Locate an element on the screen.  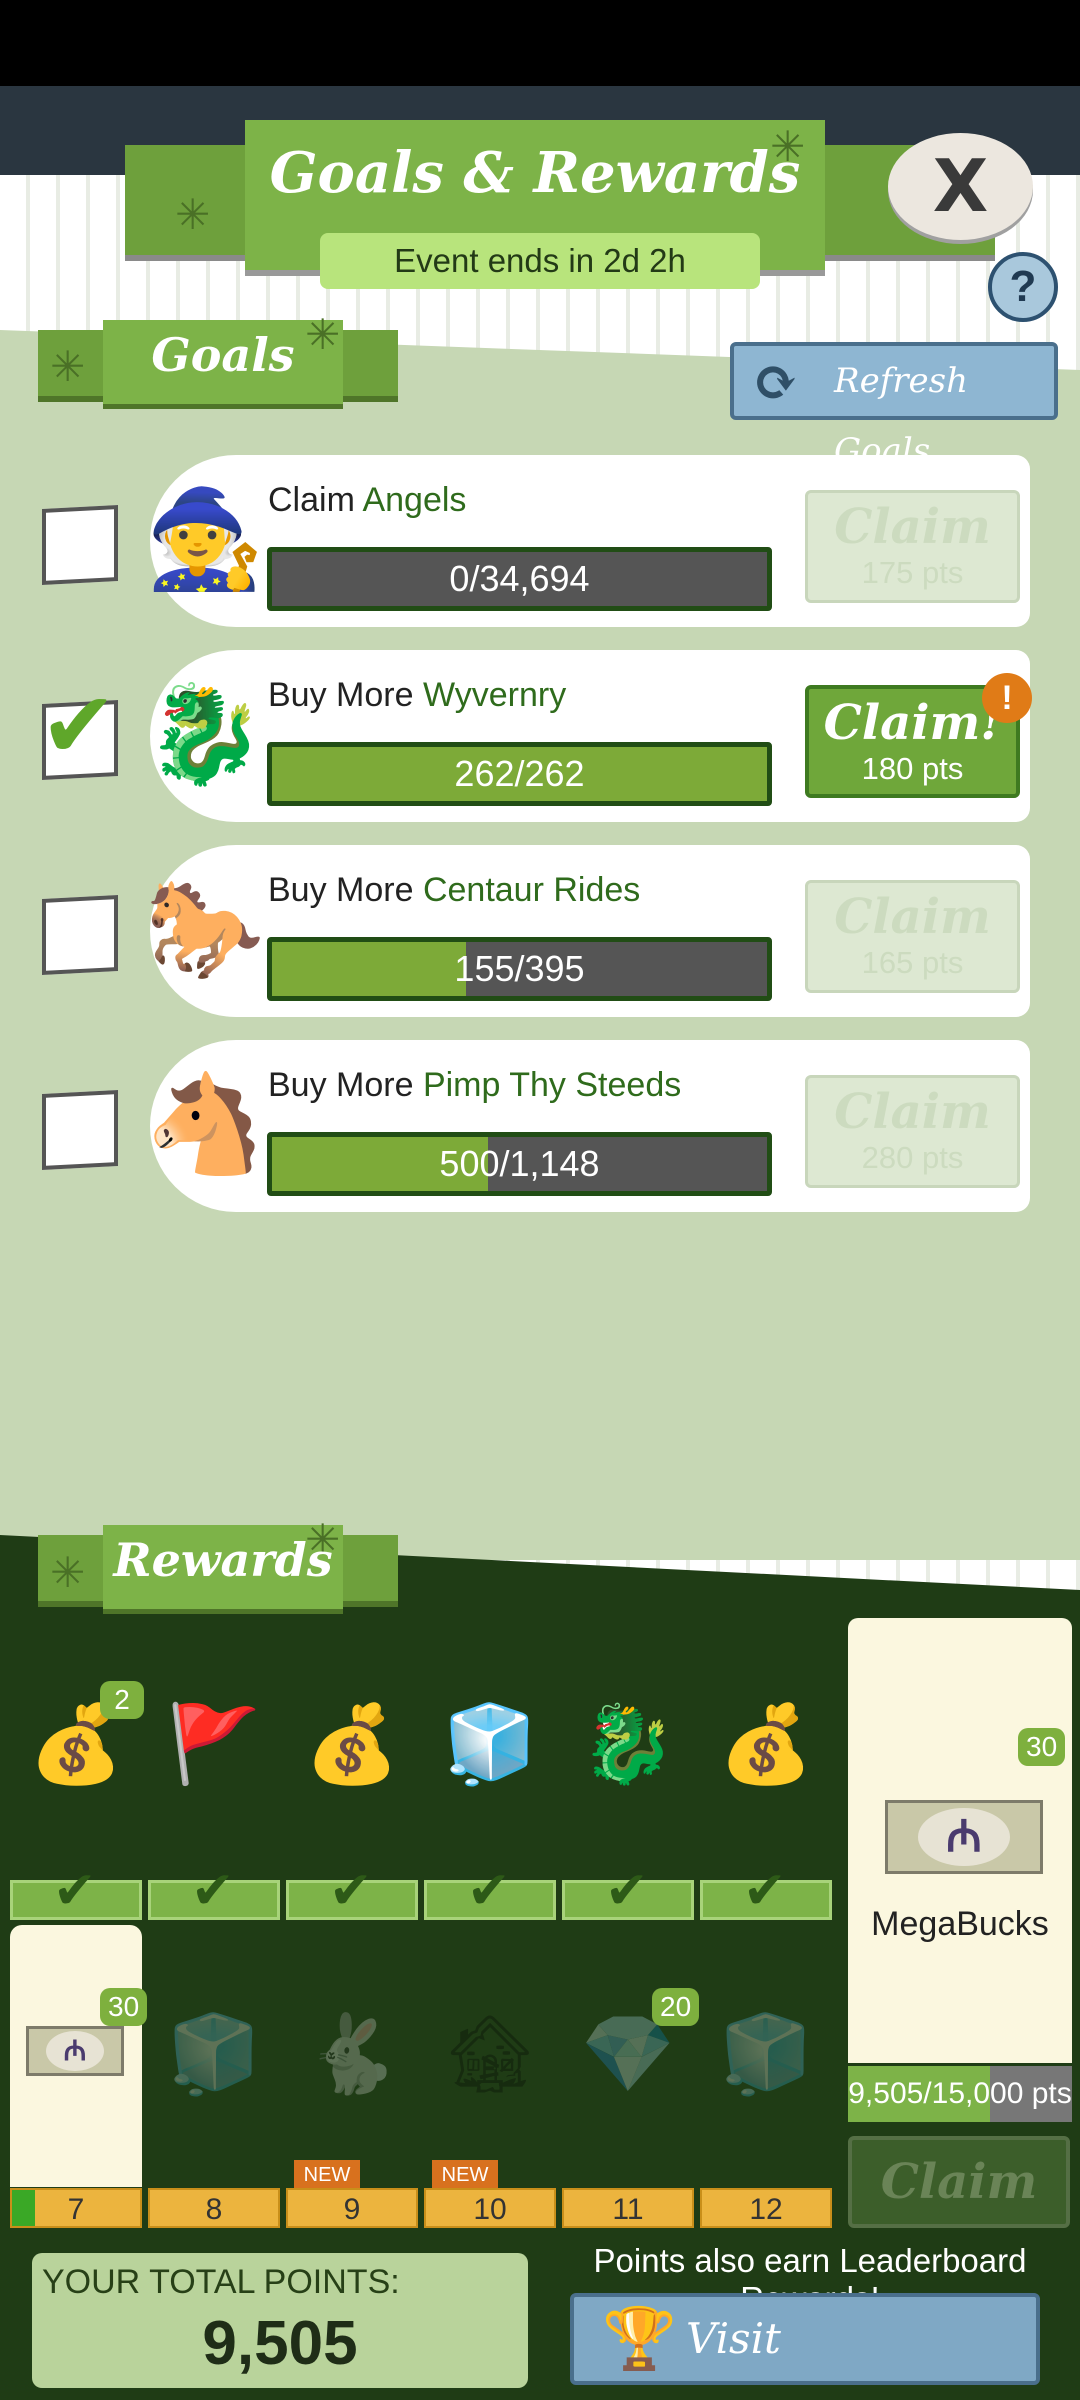
flag-icon: 🚩 is located at coordinates (214, 1744).